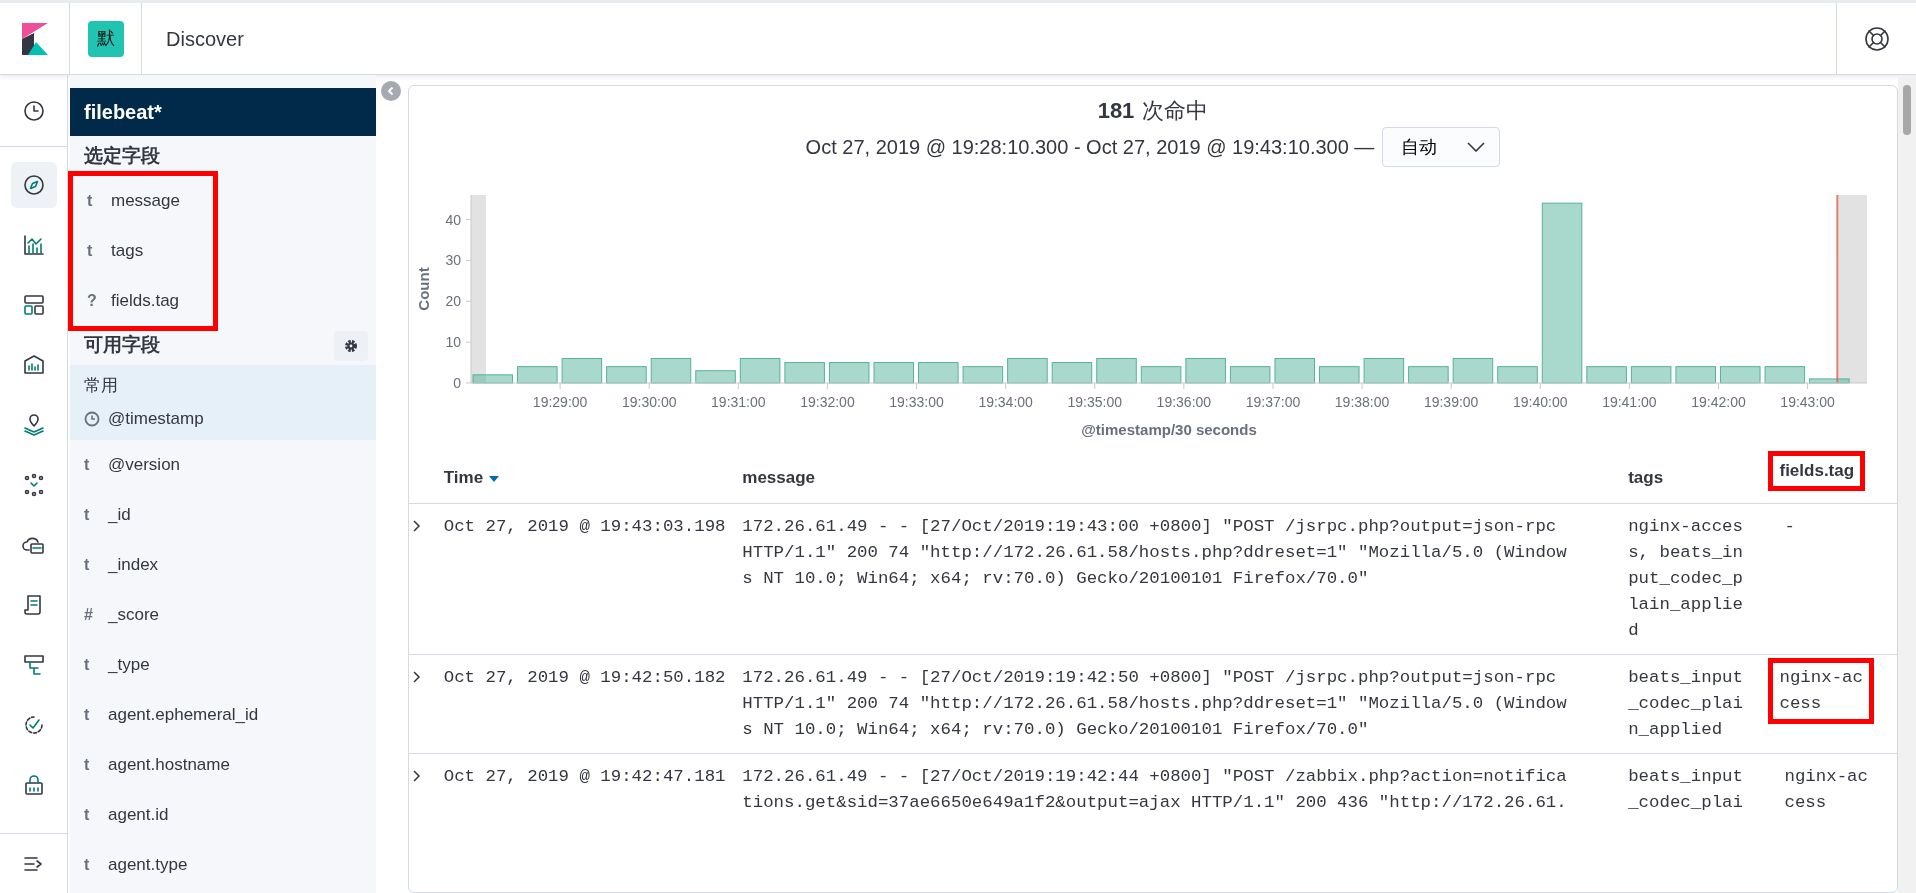  Describe the element at coordinates (1451, 402) in the screenshot. I see `axis-tick-label: 19:39:00` at that location.